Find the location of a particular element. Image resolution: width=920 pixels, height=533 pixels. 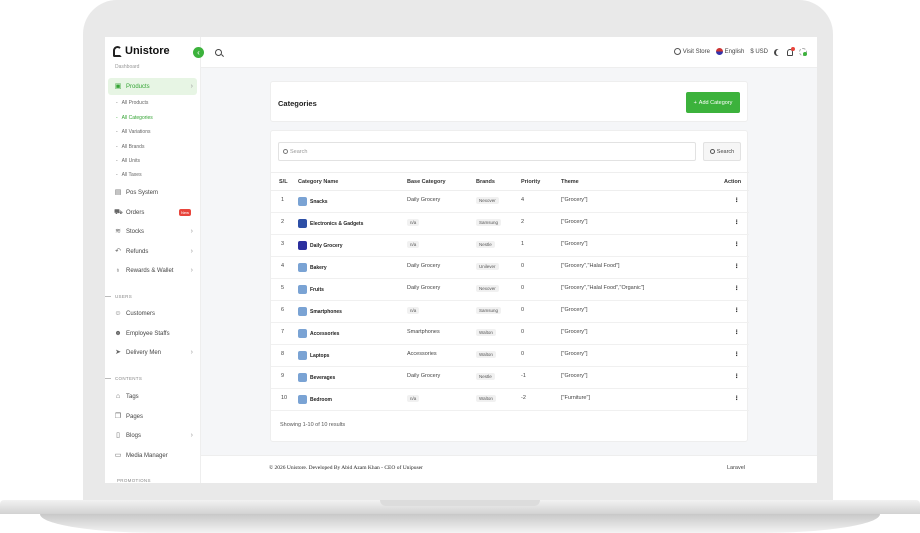

cell-theme: ["Grocery","Halal Food"] is located at coordinates (590, 266).